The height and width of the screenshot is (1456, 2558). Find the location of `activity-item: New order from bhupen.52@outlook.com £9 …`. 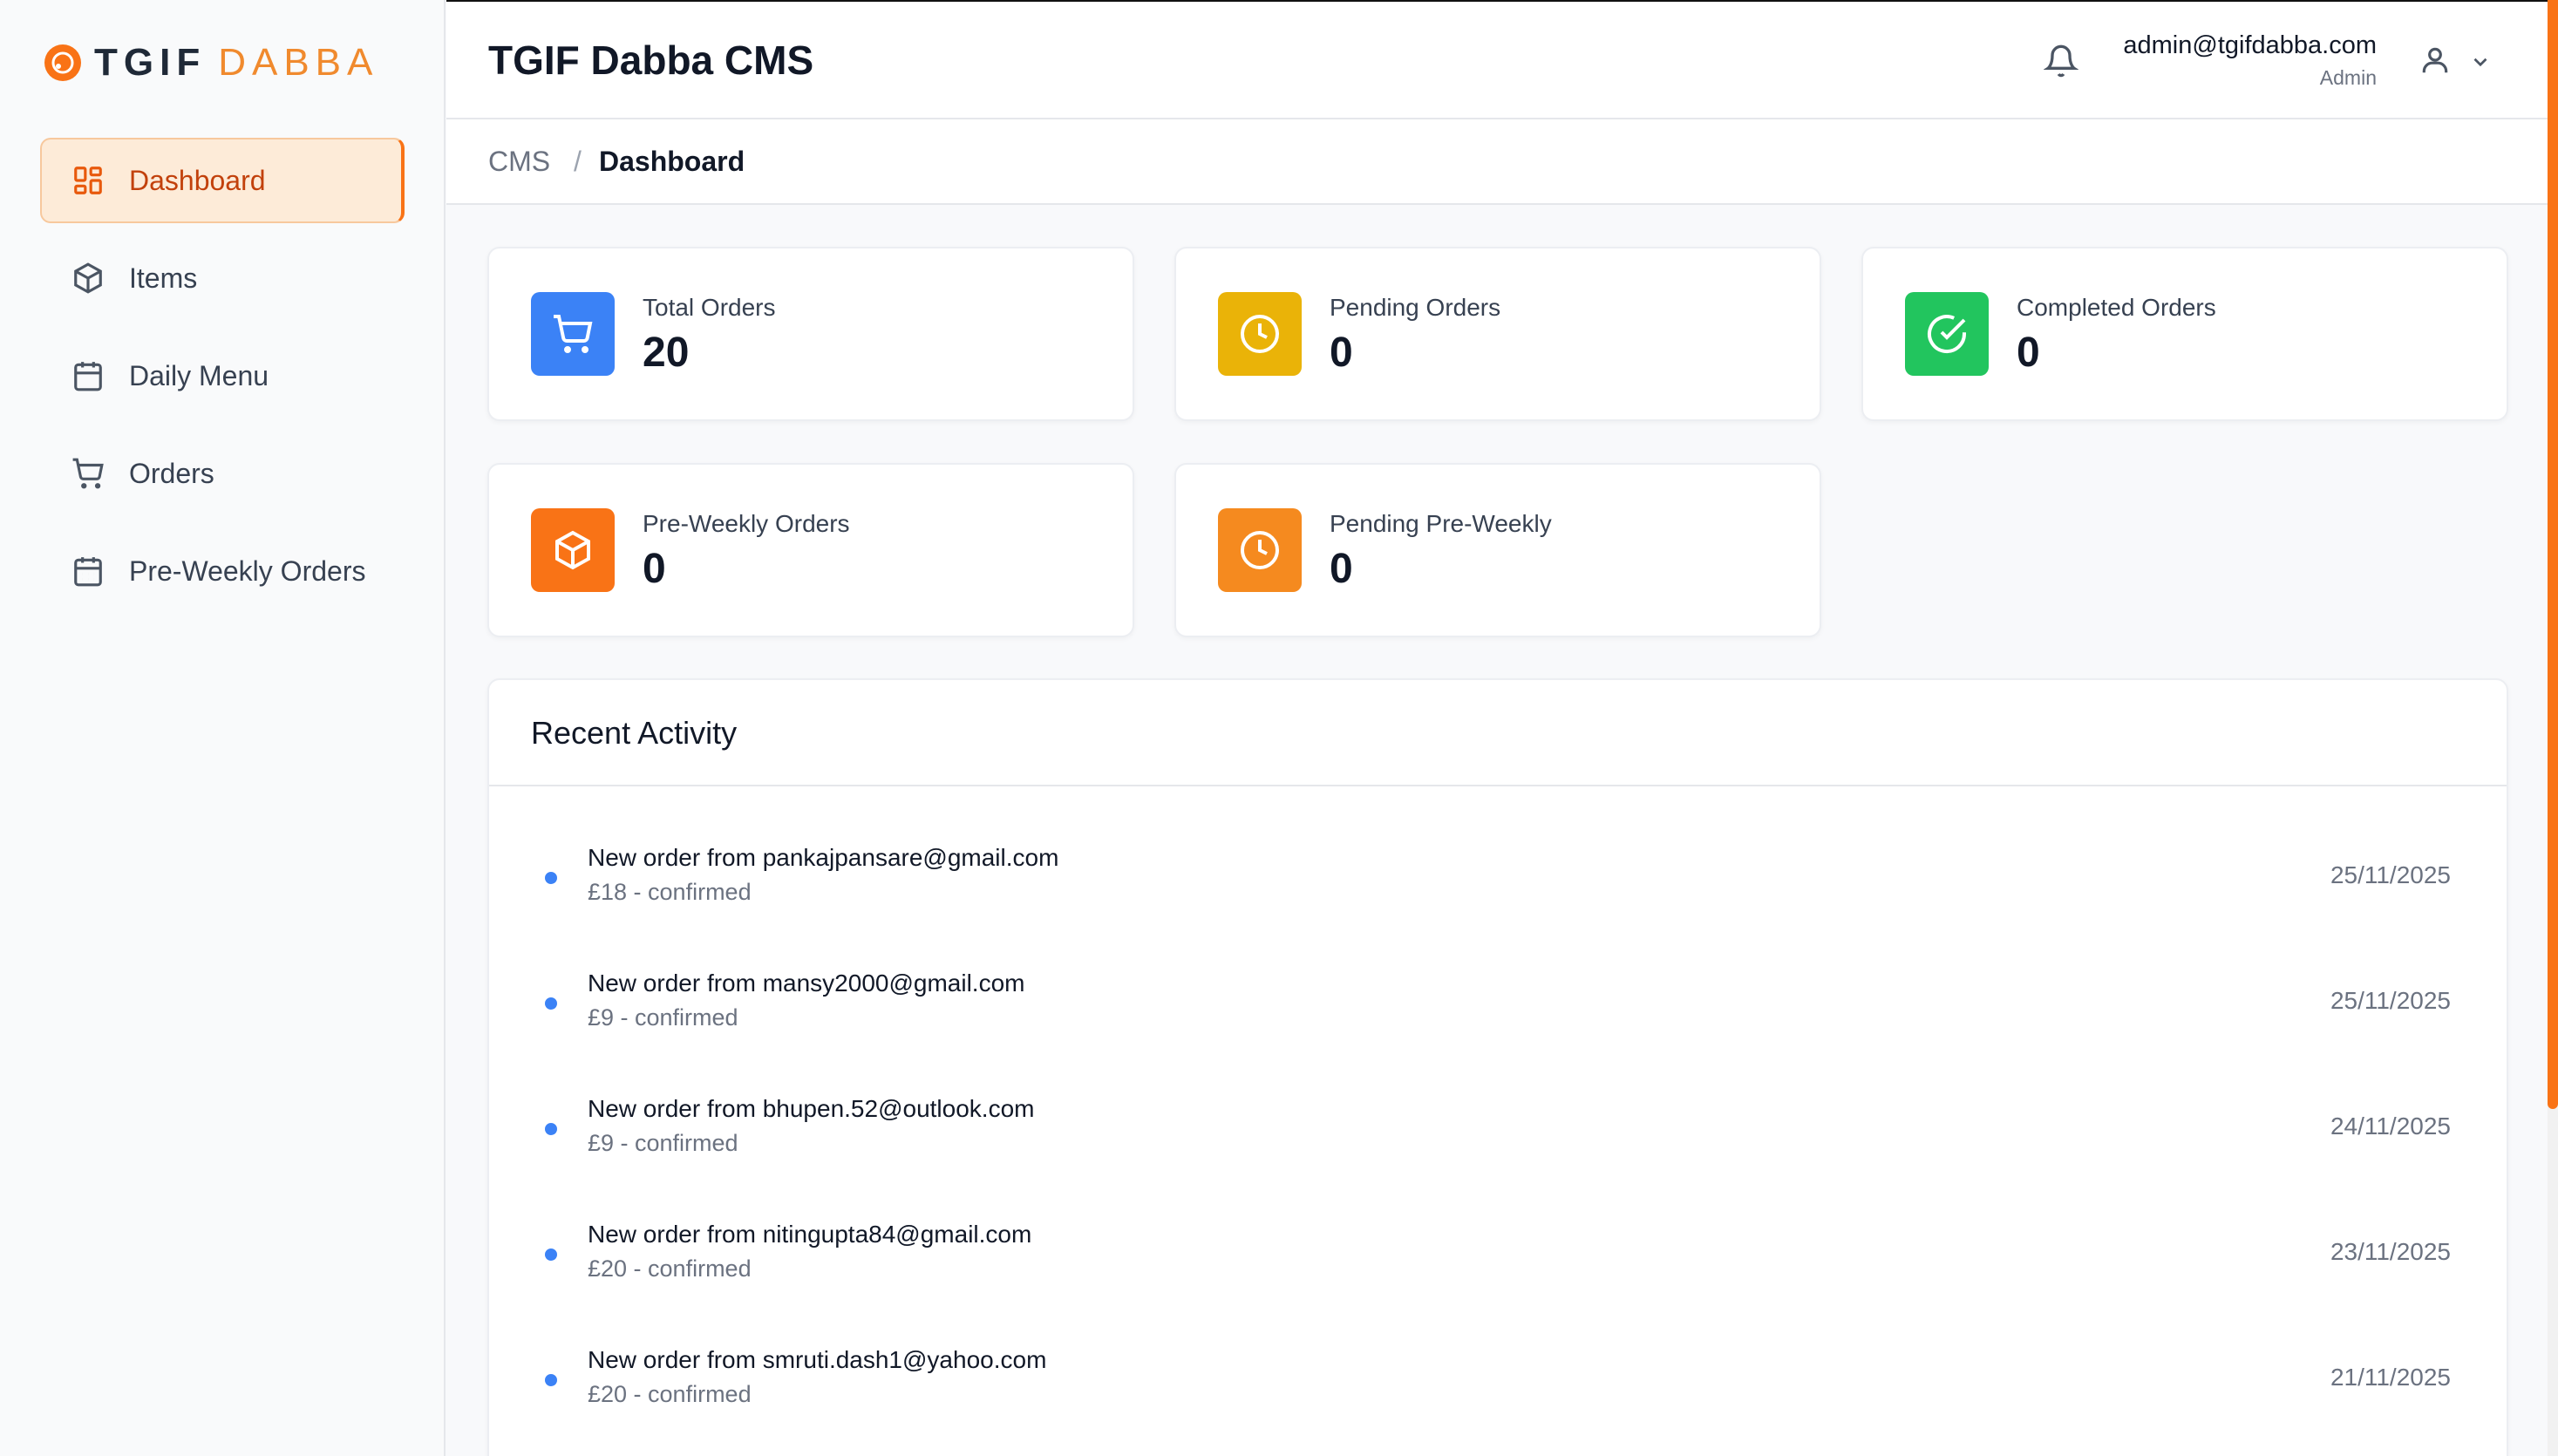

activity-item: New order from bhupen.52@outlook.com £9 … is located at coordinates (1498, 1130).